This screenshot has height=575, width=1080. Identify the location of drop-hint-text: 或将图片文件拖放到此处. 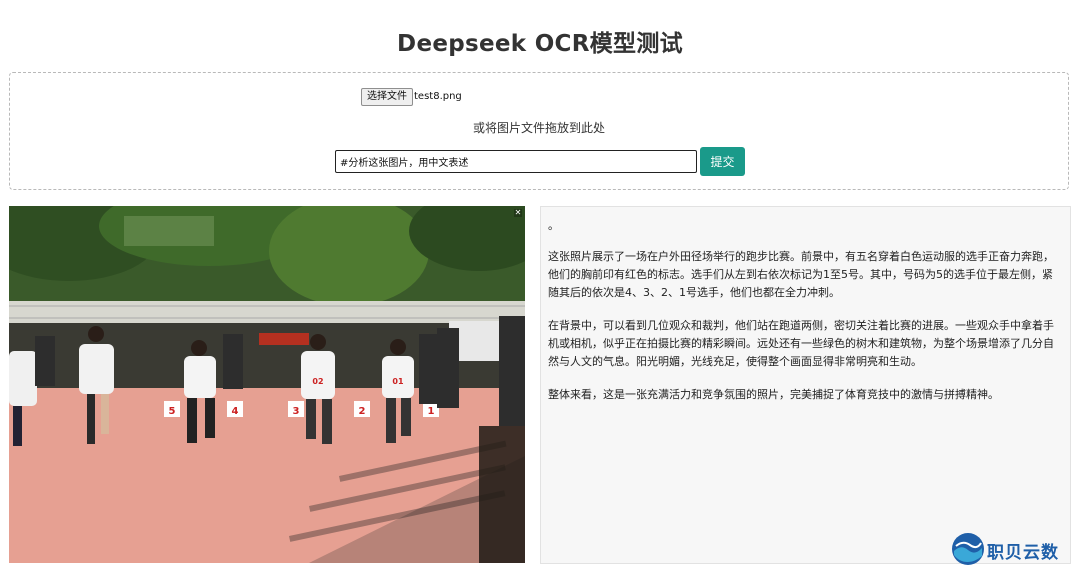
(538, 128).